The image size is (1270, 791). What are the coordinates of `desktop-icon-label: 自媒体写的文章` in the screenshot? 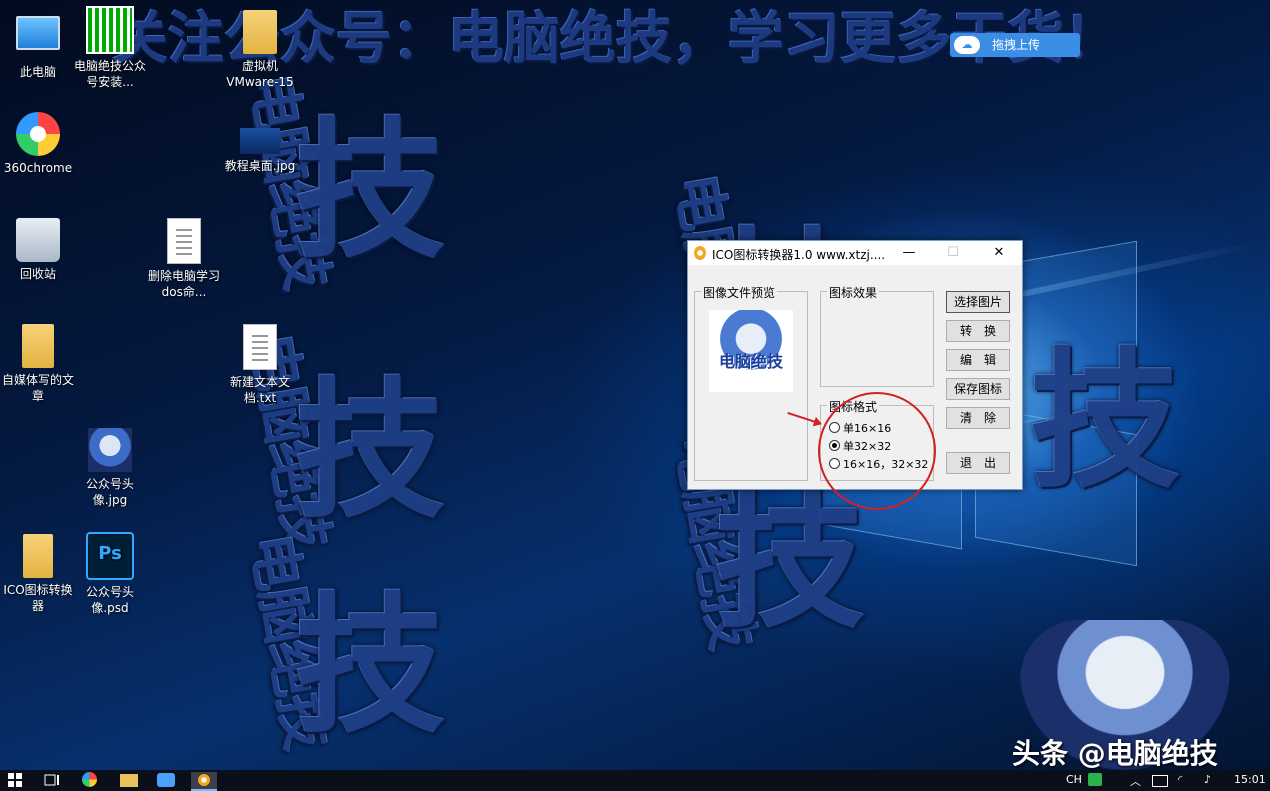 It's located at (37, 388).